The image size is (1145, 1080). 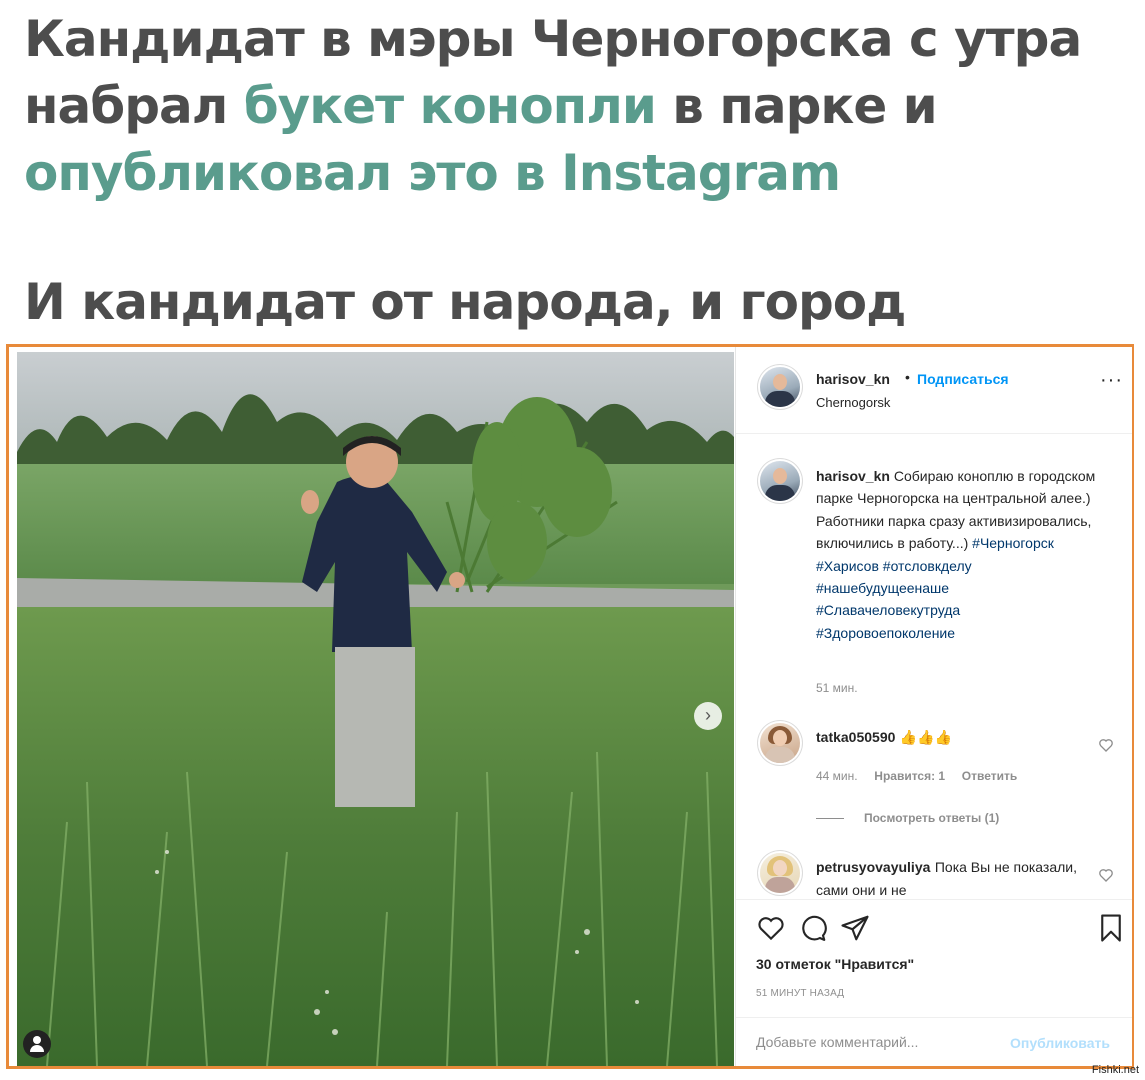 What do you see at coordinates (37, 1044) in the screenshot?
I see `tagged-users-icon` at bounding box center [37, 1044].